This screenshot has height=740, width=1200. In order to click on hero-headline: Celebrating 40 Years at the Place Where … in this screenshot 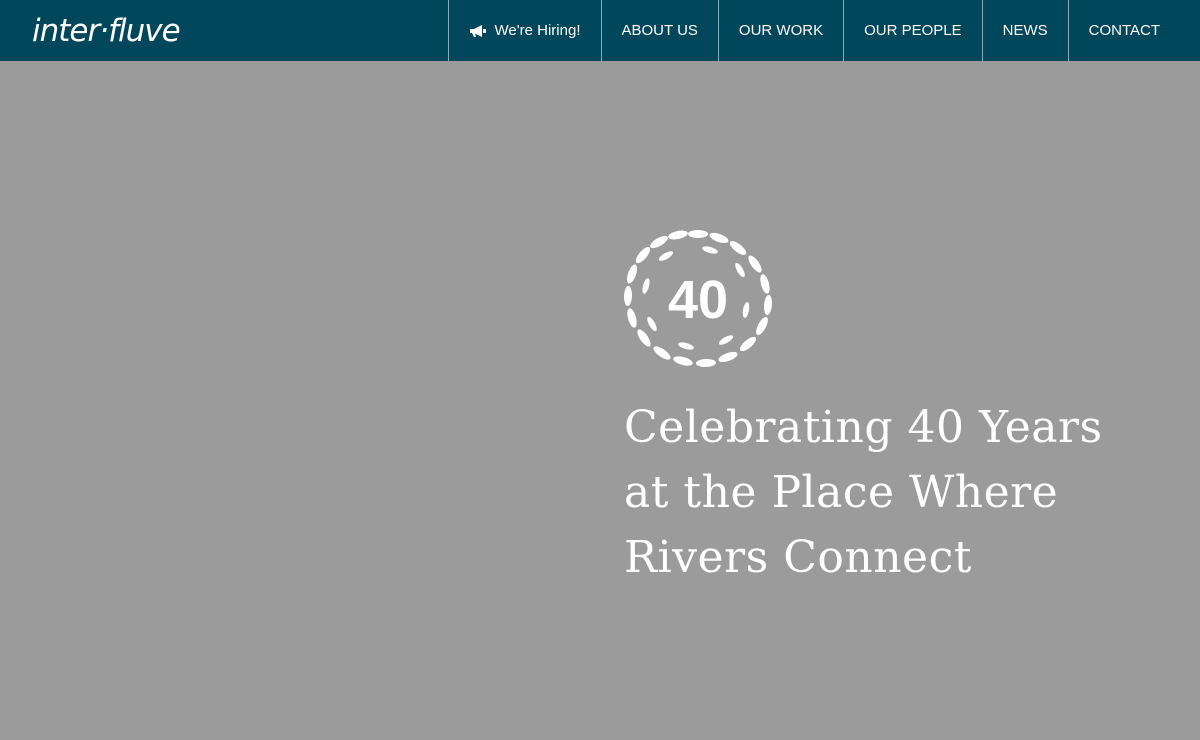, I will do `click(904, 492)`.